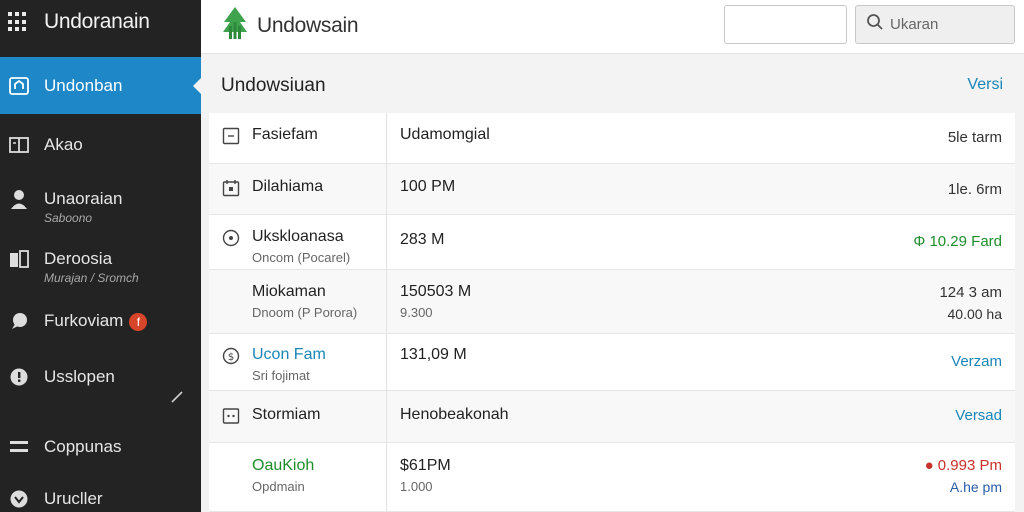 The image size is (1024, 512). I want to click on sidebar-item-furkoviam: Furkoviam f, so click(100, 321).